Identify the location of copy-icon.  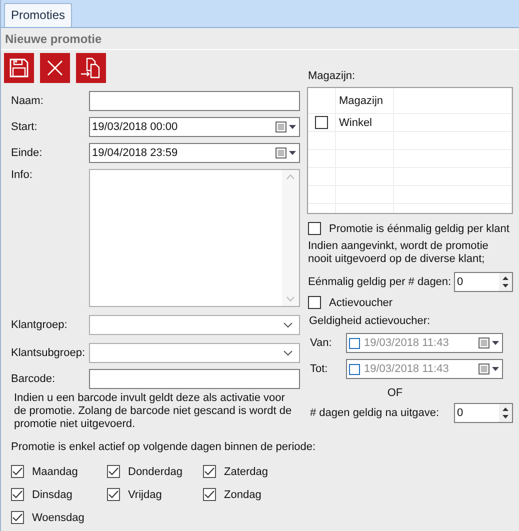
(91, 68).